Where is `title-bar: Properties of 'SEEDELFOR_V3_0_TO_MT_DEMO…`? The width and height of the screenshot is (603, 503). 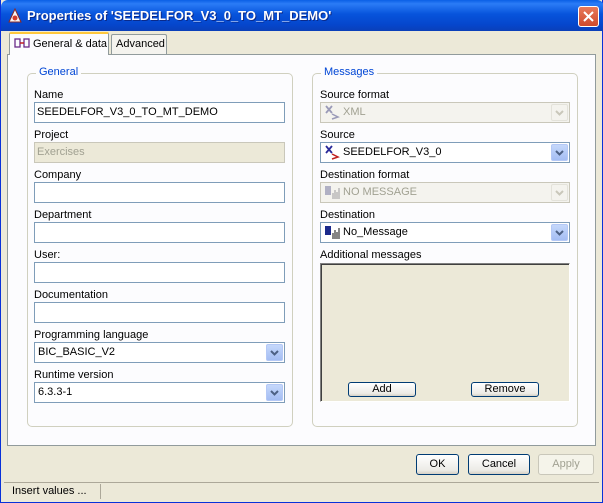
title-bar: Properties of 'SEEDELFOR_V3_0_TO_MT_DEMO… is located at coordinates (302, 15).